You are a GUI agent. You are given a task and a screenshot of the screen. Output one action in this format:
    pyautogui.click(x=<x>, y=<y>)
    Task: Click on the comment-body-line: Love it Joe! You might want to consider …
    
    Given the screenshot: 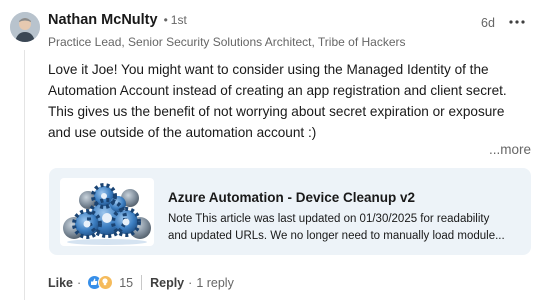 What is the action you would take?
    pyautogui.click(x=268, y=69)
    